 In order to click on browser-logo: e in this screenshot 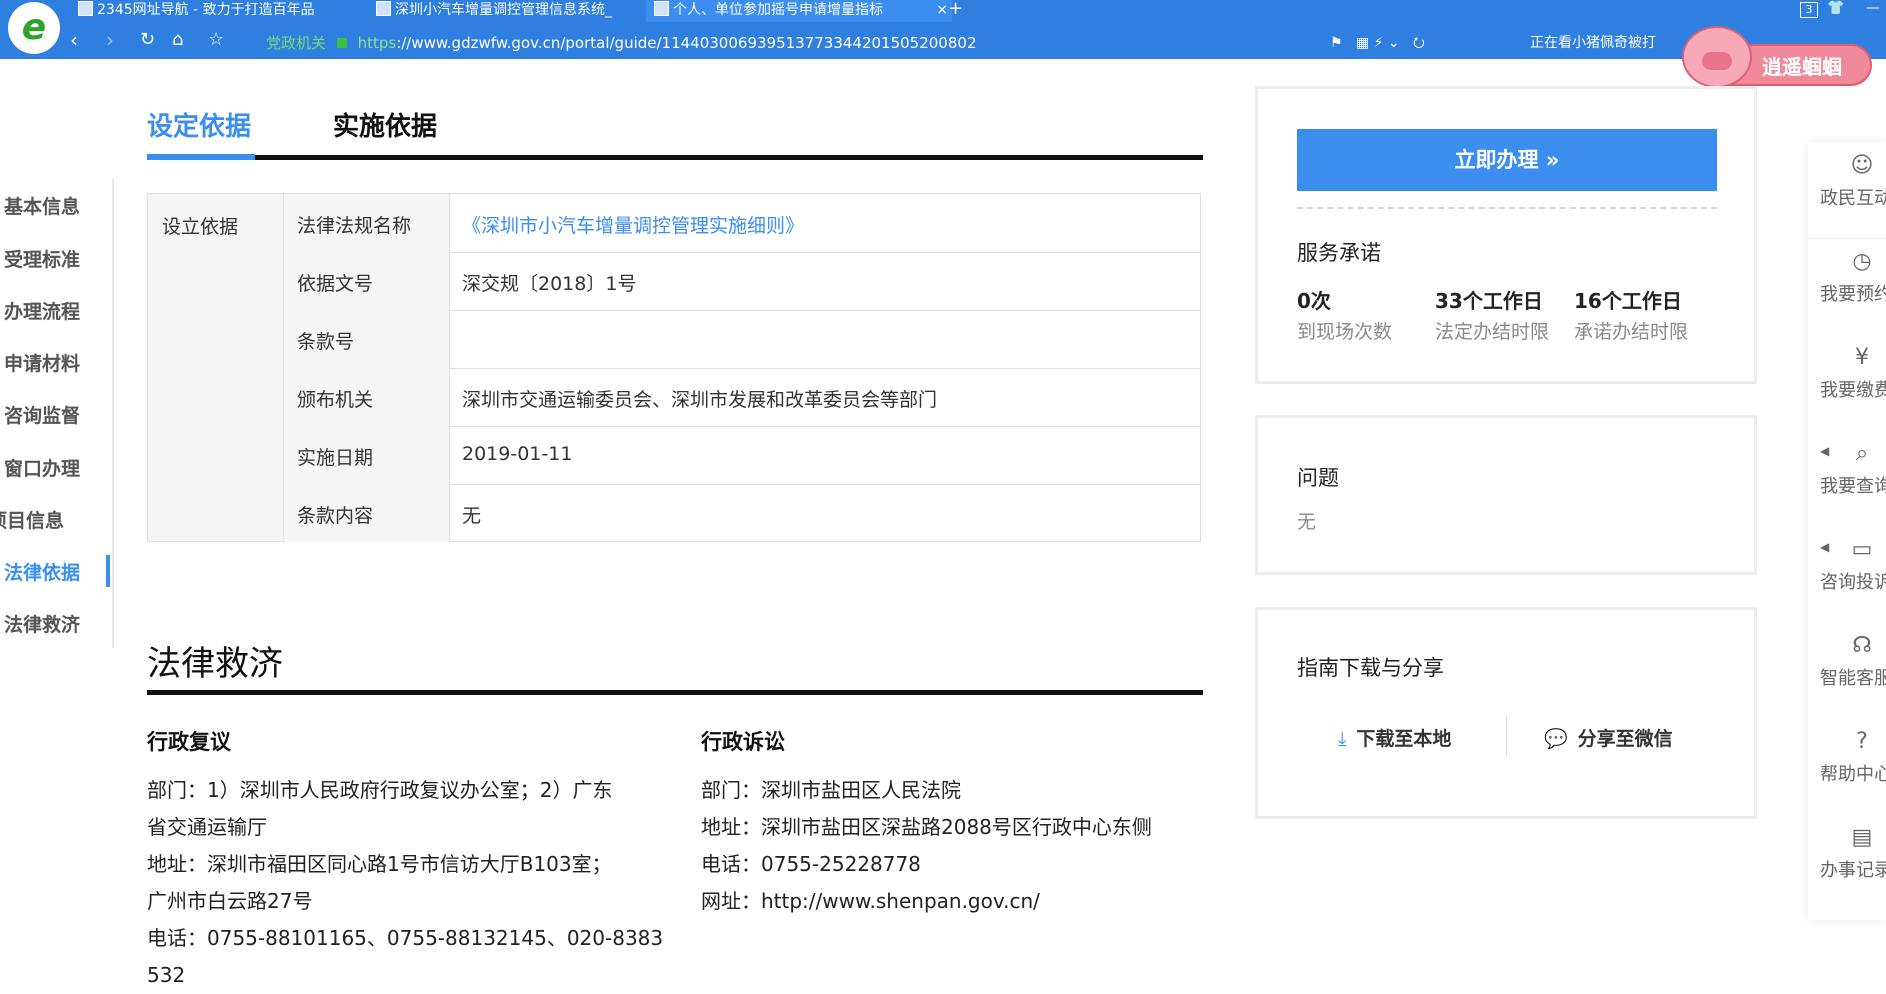, I will do `click(34, 28)`.